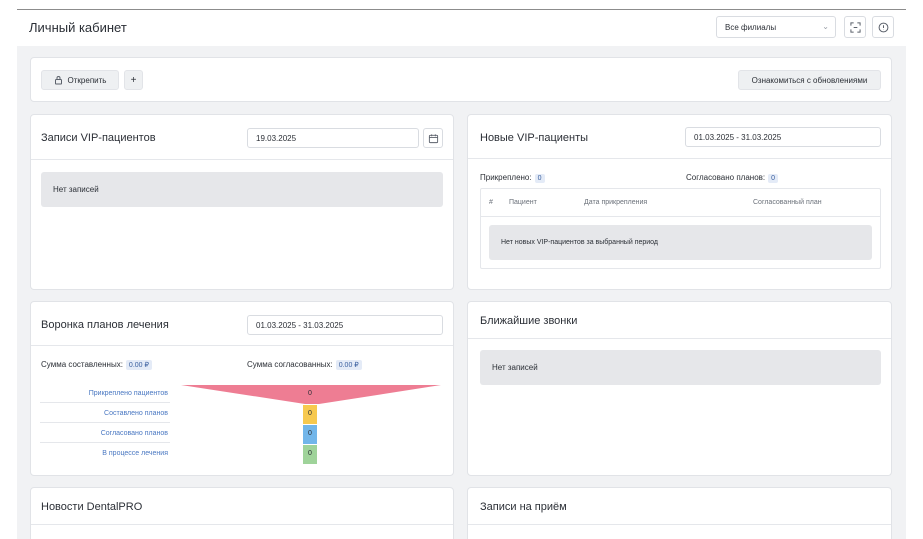 The image size is (923, 539). Describe the element at coordinates (310, 413) in the screenshot. I see `funnel-value-made: 0` at that location.